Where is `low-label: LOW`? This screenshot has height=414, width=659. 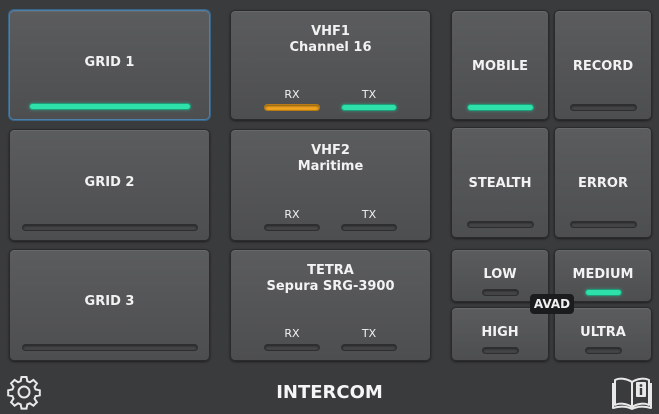
low-label: LOW is located at coordinates (500, 274).